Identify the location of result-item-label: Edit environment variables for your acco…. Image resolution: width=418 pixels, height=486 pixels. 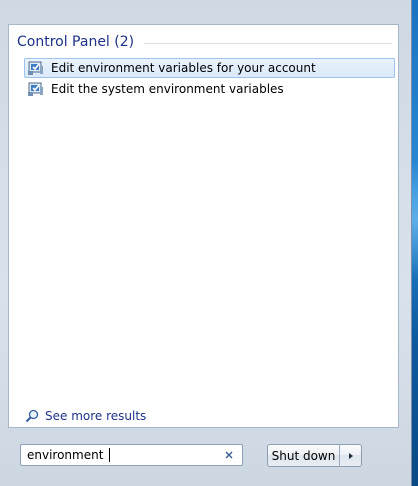
(183, 68).